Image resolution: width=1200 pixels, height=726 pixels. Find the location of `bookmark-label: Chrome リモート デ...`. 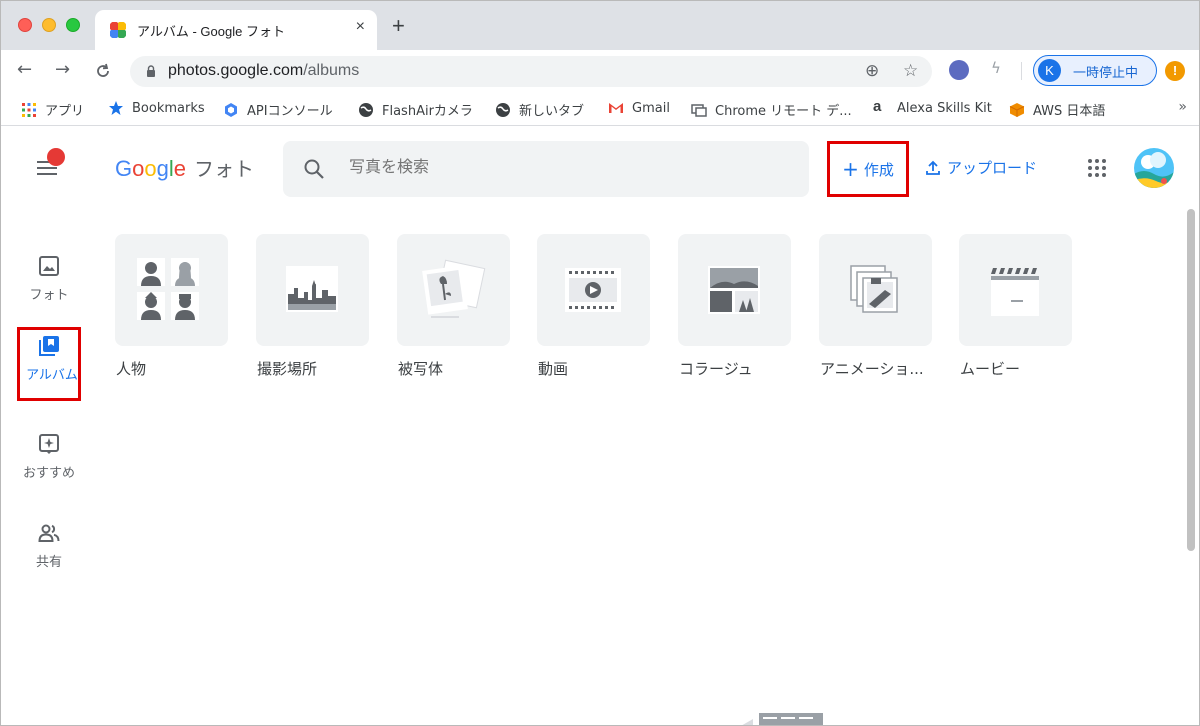

bookmark-label: Chrome リモート デ... is located at coordinates (783, 111).